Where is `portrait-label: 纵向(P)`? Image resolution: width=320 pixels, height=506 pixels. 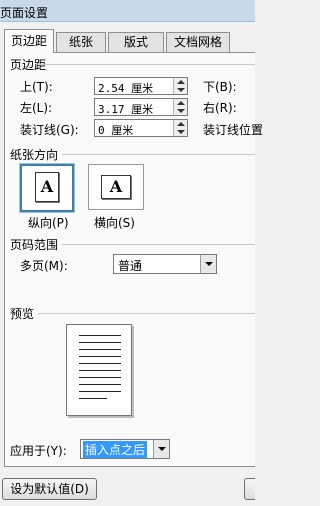
portrait-label: 纵向(P) is located at coordinates (48, 222).